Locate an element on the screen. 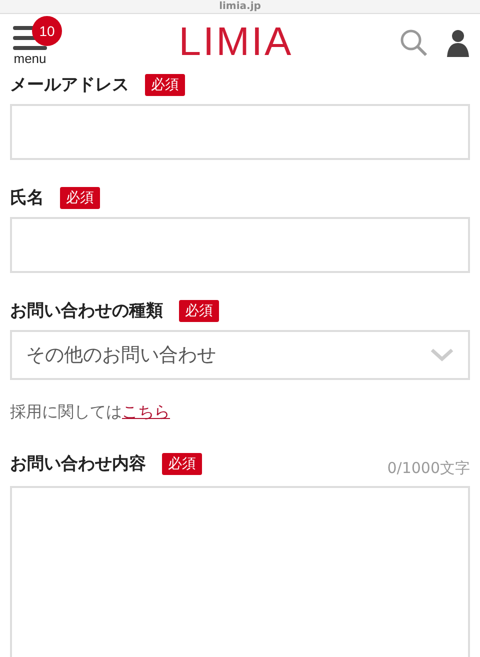 This screenshot has width=480, height=657. search-button is located at coordinates (414, 42).